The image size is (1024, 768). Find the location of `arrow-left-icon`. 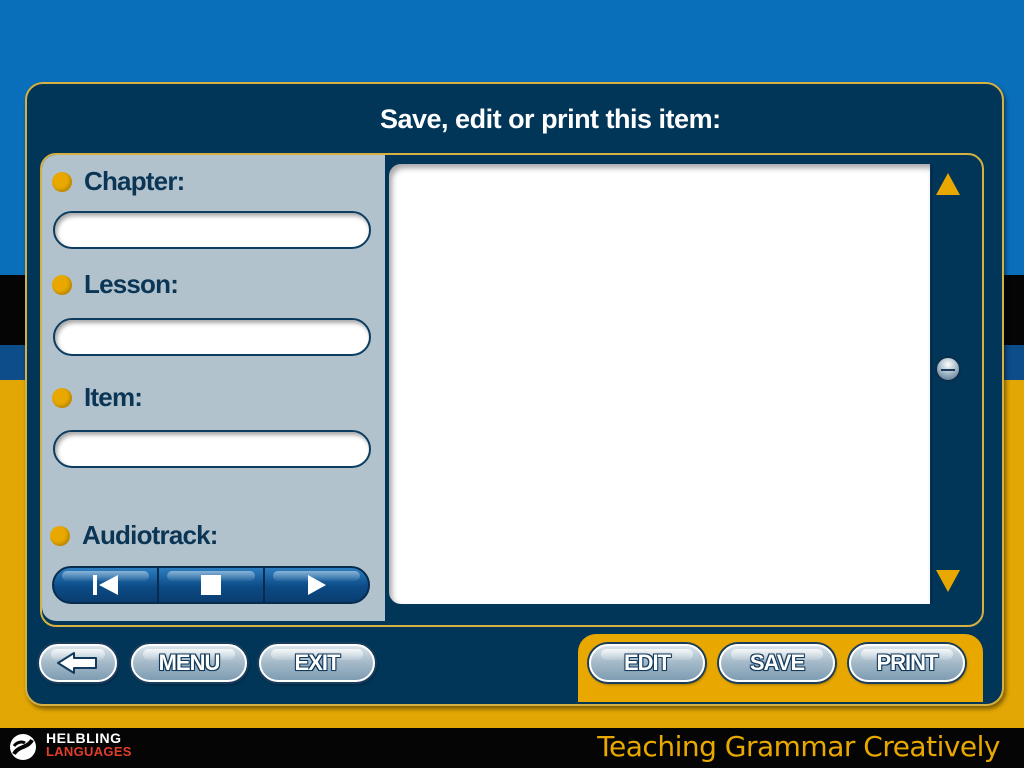

arrow-left-icon is located at coordinates (77, 663).